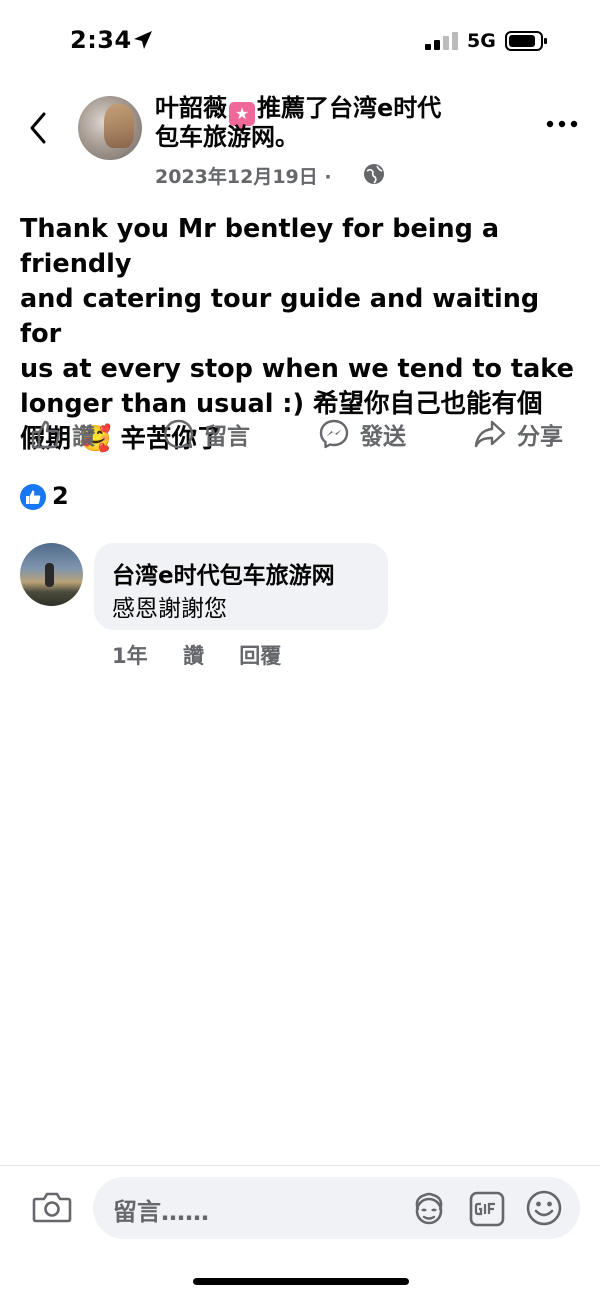 The width and height of the screenshot is (600, 1299). Describe the element at coordinates (429, 1209) in the screenshot. I see `avatar-sticker-icon` at that location.